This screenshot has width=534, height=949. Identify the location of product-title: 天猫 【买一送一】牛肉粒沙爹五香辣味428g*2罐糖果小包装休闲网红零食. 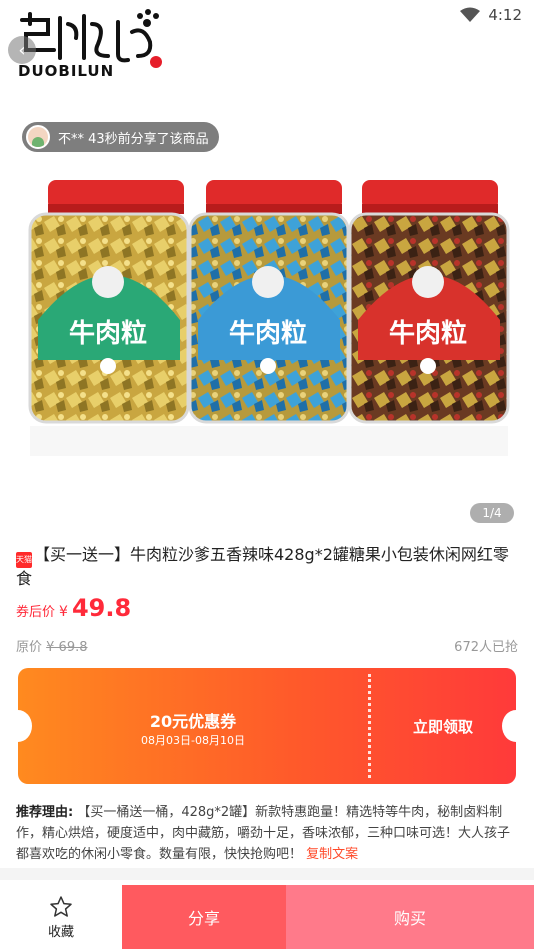
(268, 567).